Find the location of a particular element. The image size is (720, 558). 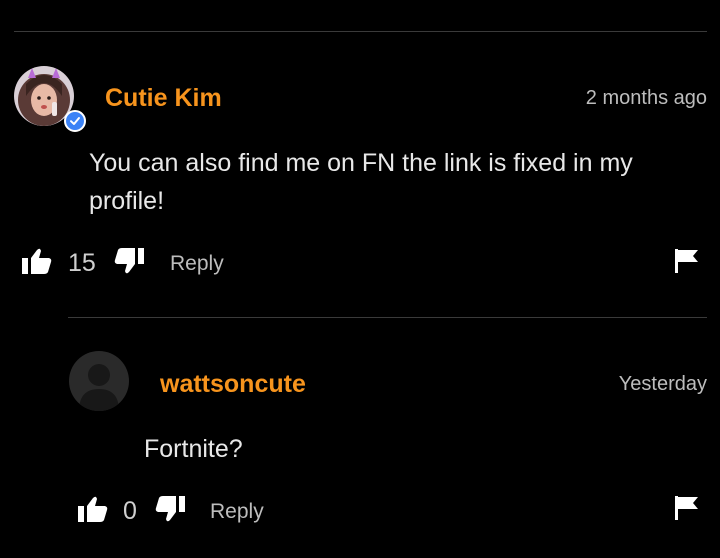

default-avatar-icon is located at coordinates (99, 381).